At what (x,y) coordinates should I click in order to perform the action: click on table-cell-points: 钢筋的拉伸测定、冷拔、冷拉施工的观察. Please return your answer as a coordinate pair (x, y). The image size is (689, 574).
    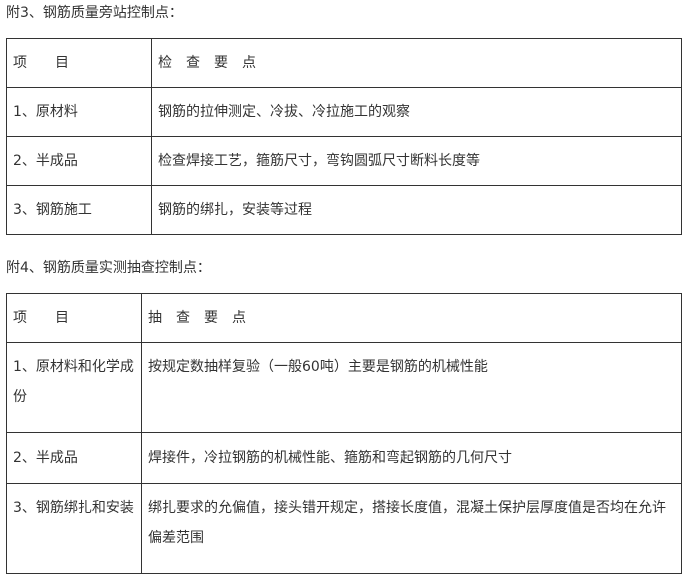
    Looking at the image, I should click on (416, 112).